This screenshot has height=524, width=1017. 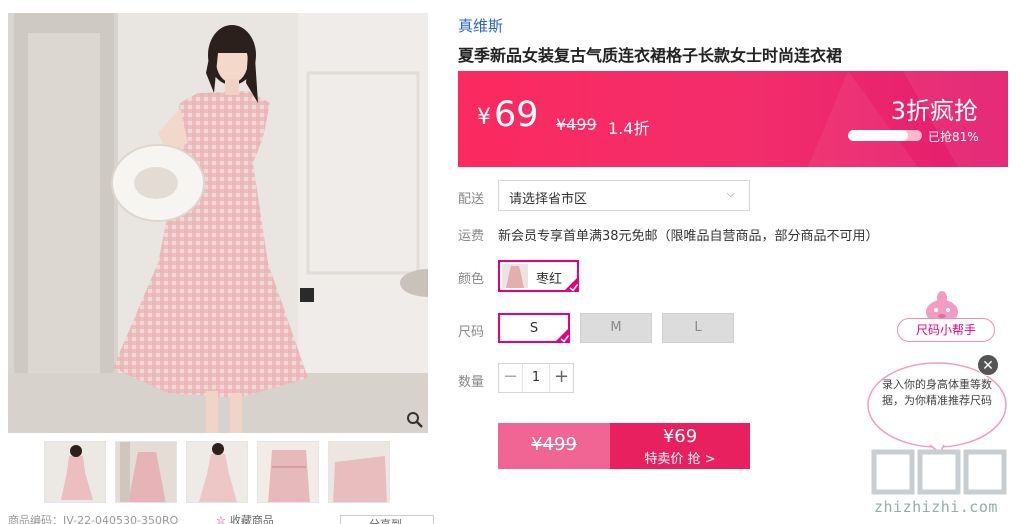 I want to click on quantity-stepper: − 1 +, so click(x=536, y=378).